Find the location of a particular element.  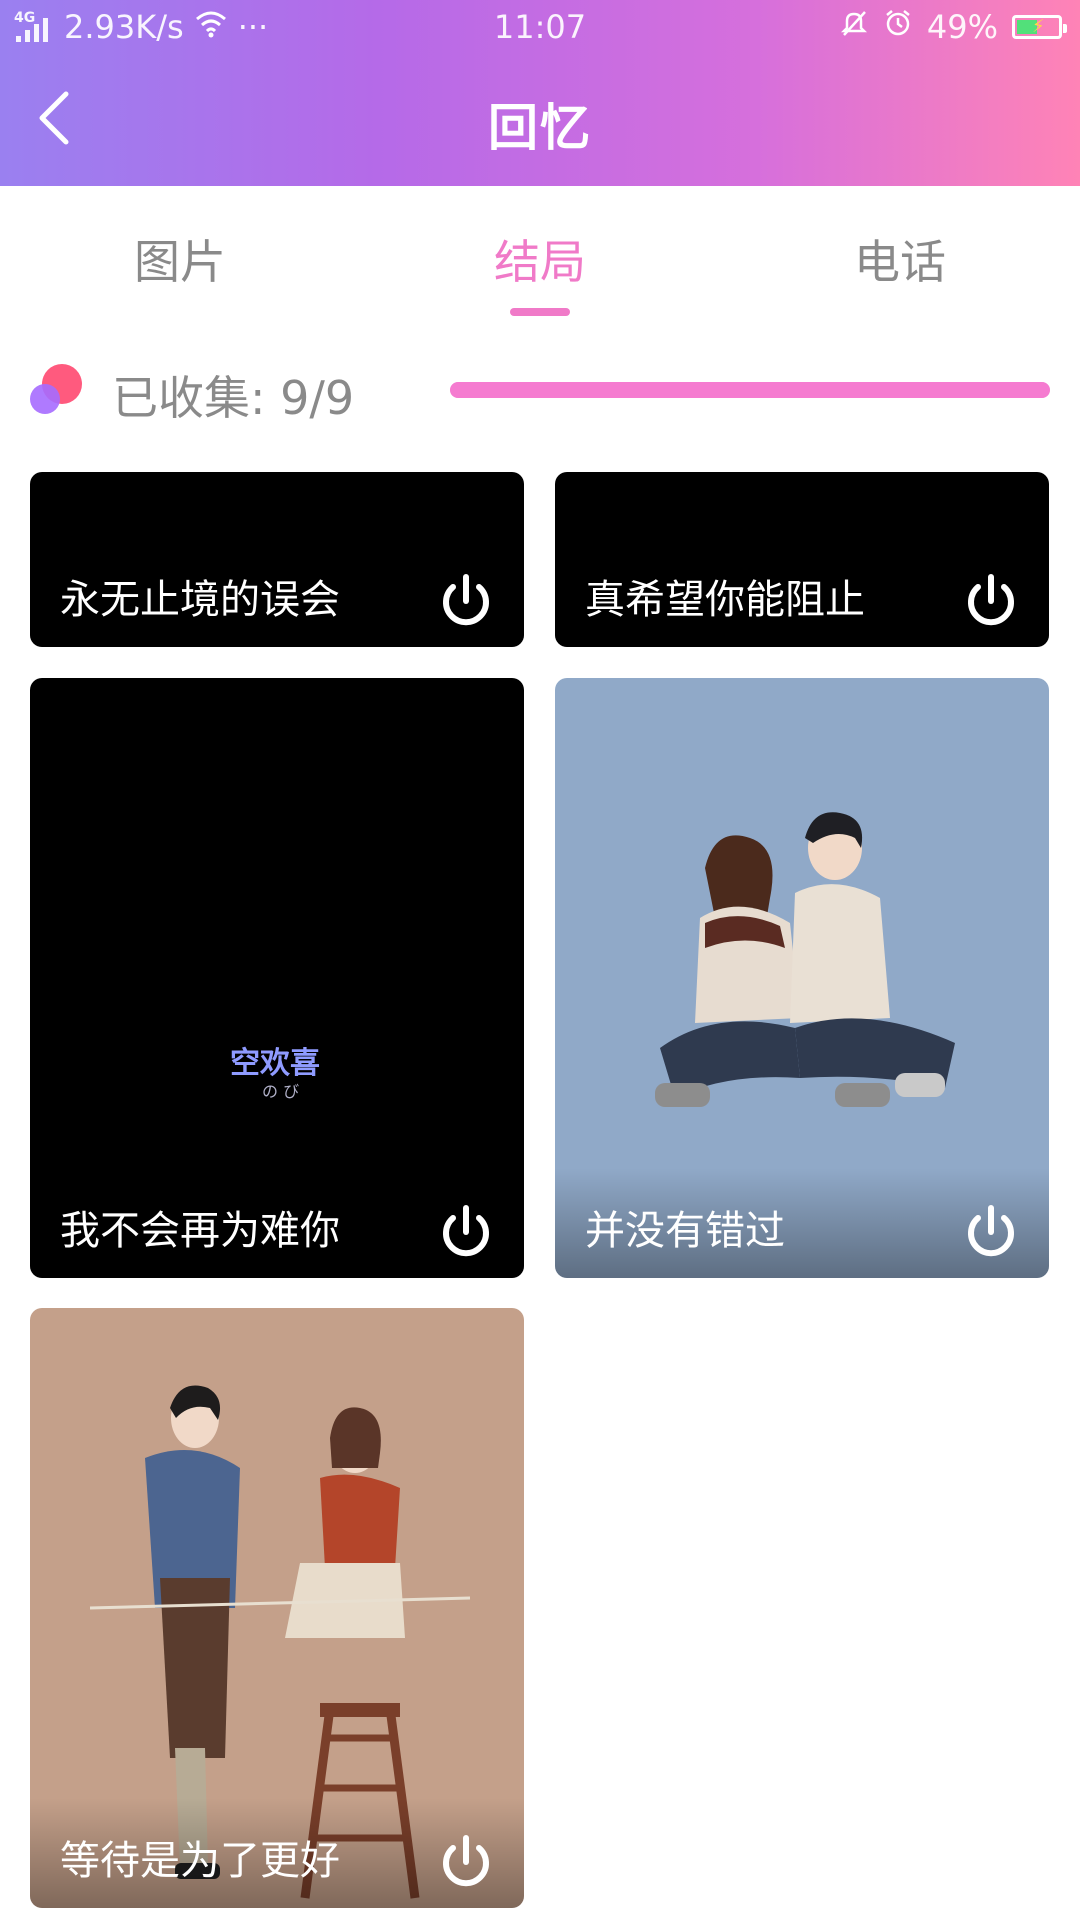

ending-title: 等待是为了更好 is located at coordinates (200, 1861).